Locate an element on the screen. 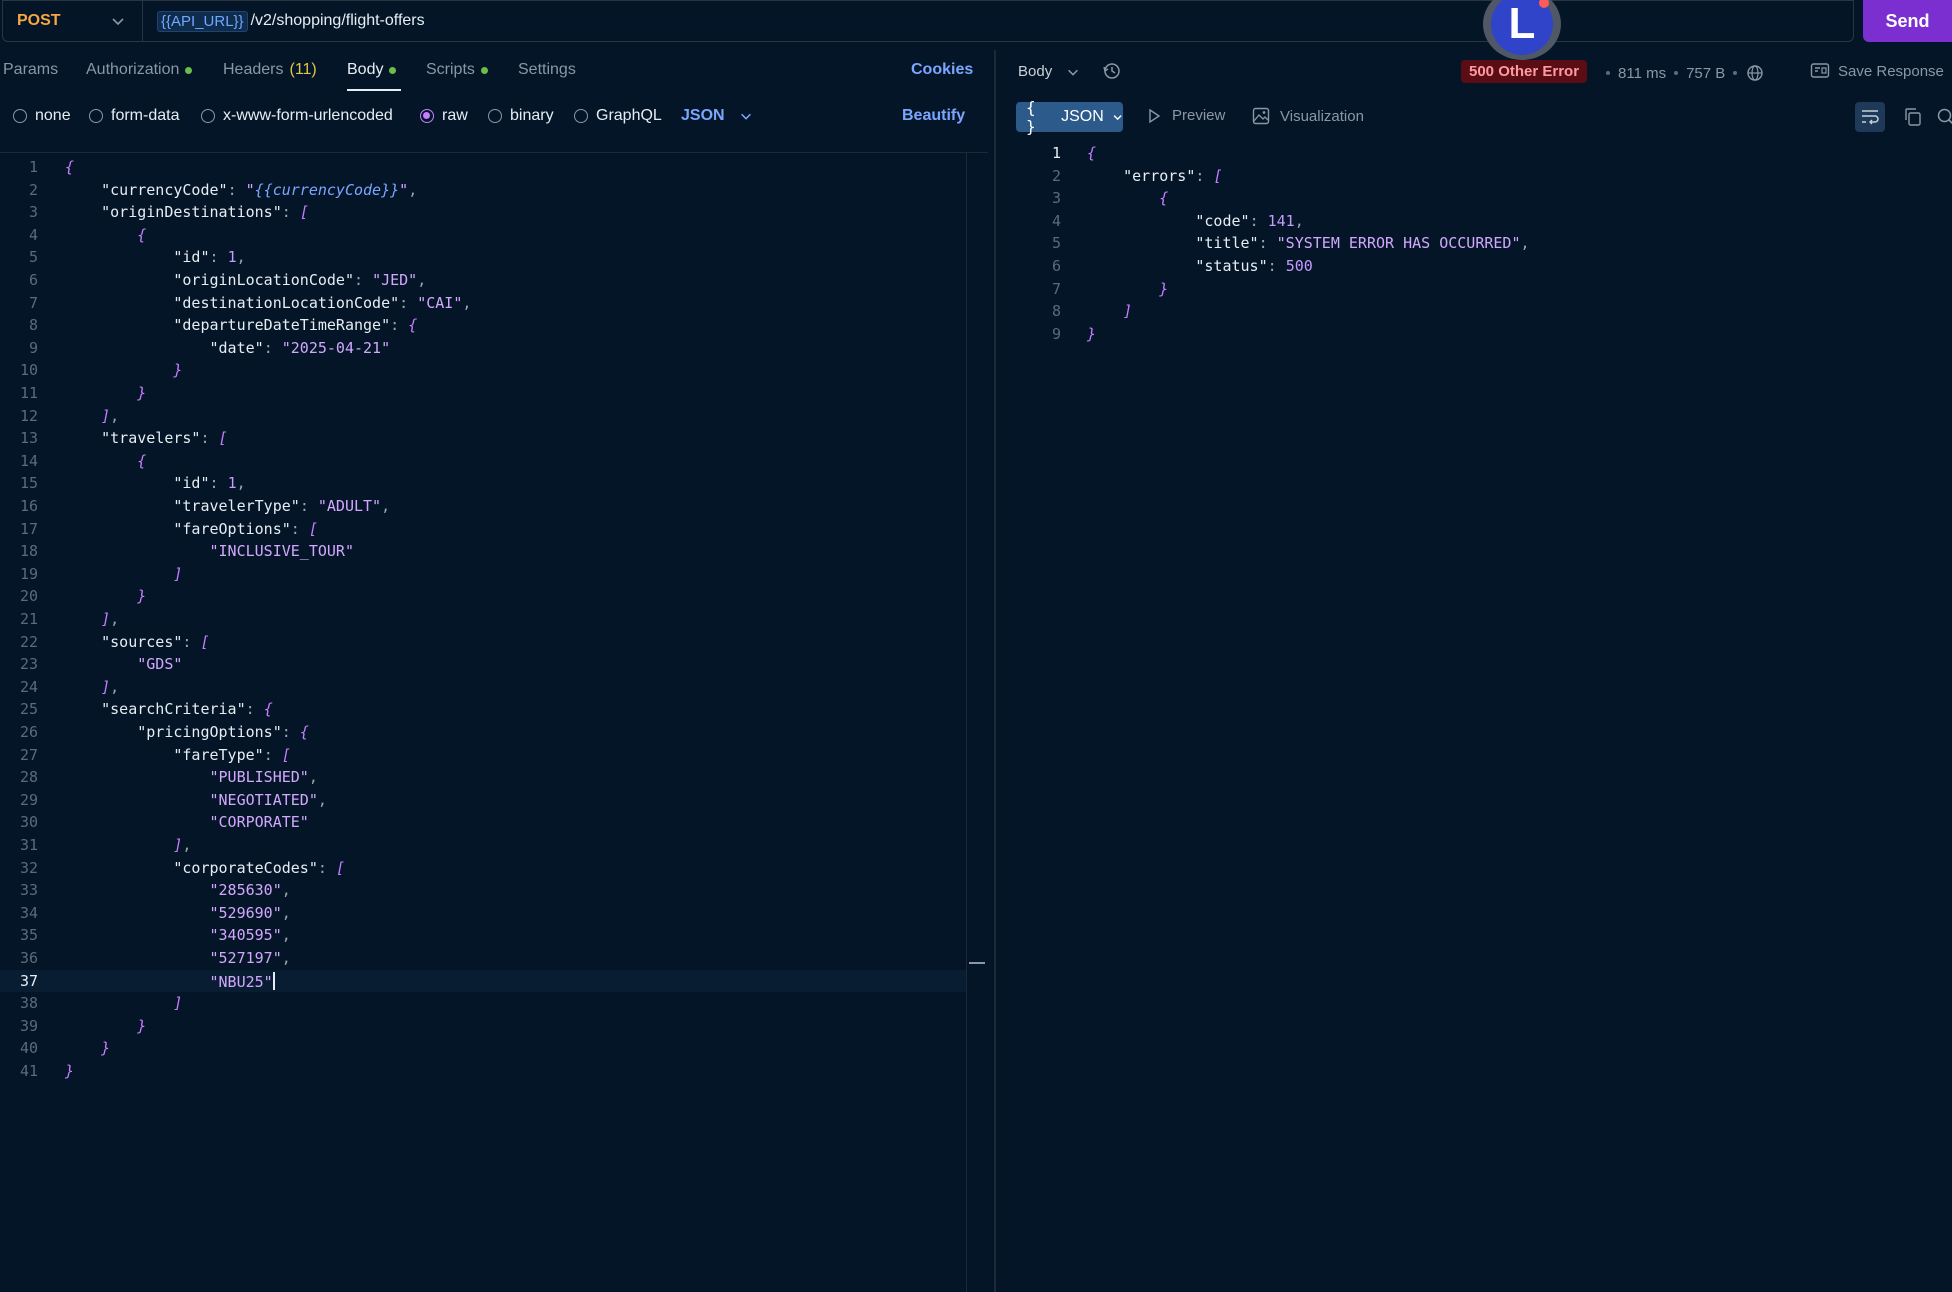 The height and width of the screenshot is (1292, 1952). code-line: 25 "searchCriteria": { is located at coordinates (483, 709).